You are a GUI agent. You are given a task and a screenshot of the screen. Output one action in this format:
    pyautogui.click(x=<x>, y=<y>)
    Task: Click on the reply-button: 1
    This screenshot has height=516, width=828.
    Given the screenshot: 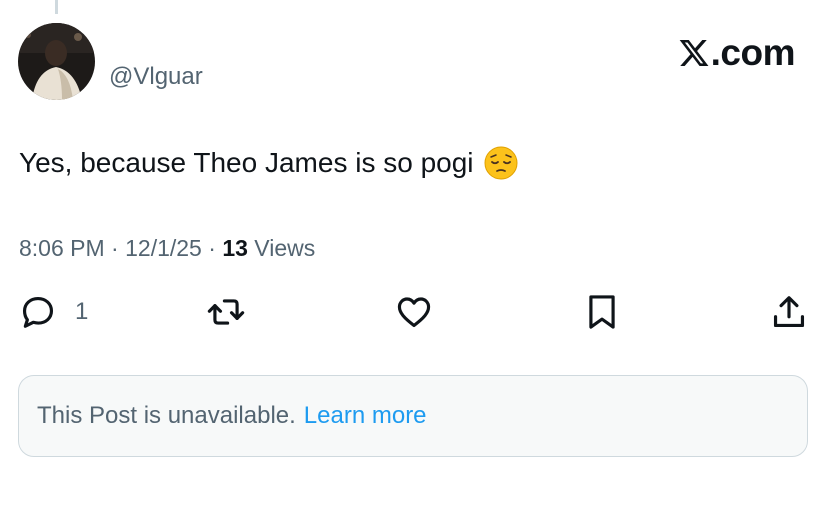 What is the action you would take?
    pyautogui.click(x=53, y=312)
    